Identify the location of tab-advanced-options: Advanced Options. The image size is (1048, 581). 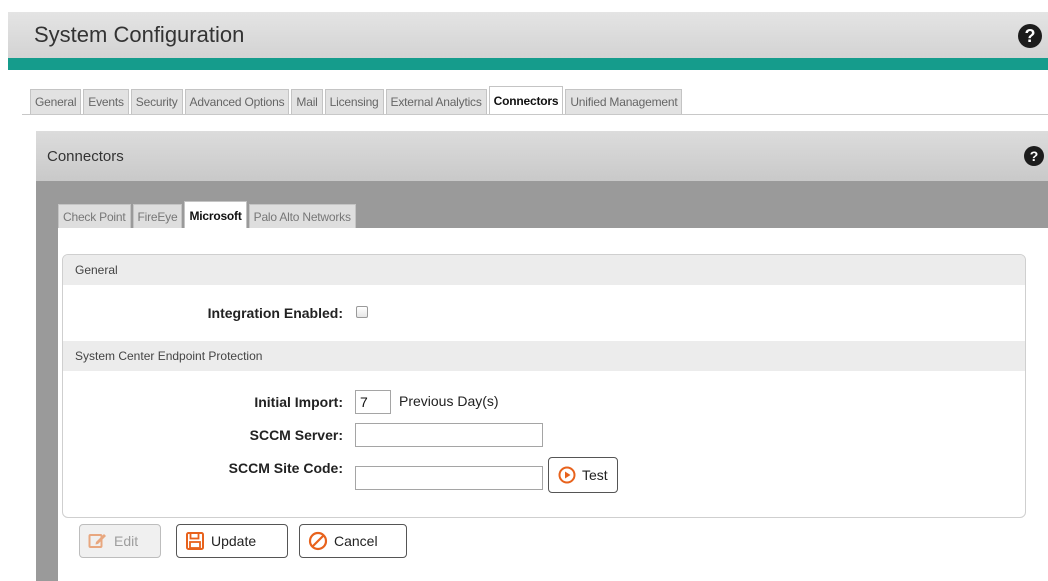
(237, 101).